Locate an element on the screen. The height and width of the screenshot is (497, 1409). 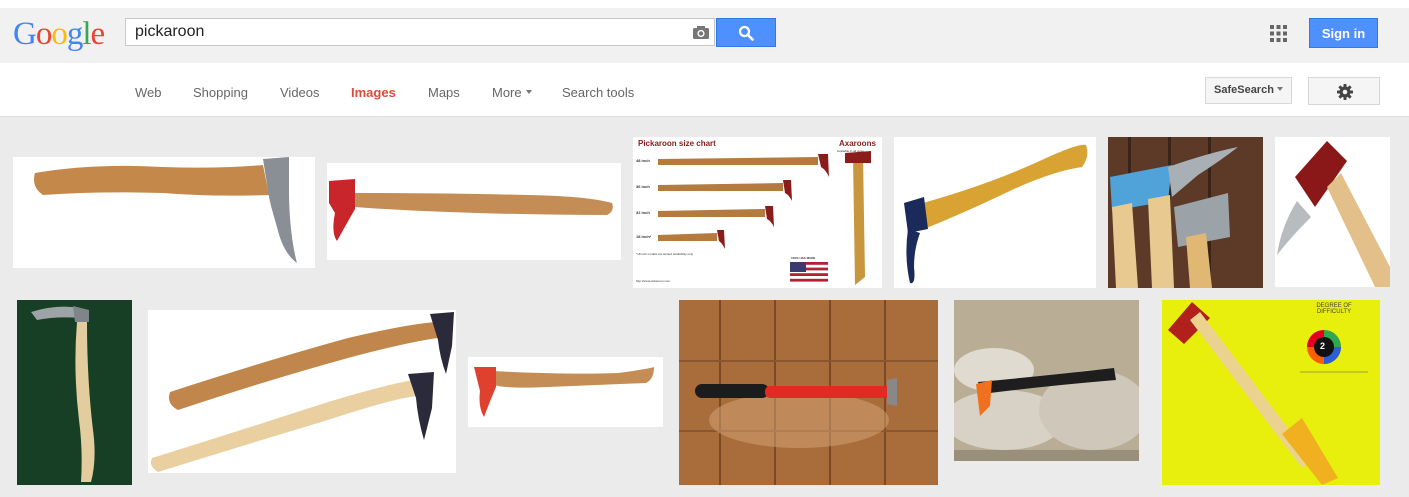
tab-more-label: More is located at coordinates (507, 92).